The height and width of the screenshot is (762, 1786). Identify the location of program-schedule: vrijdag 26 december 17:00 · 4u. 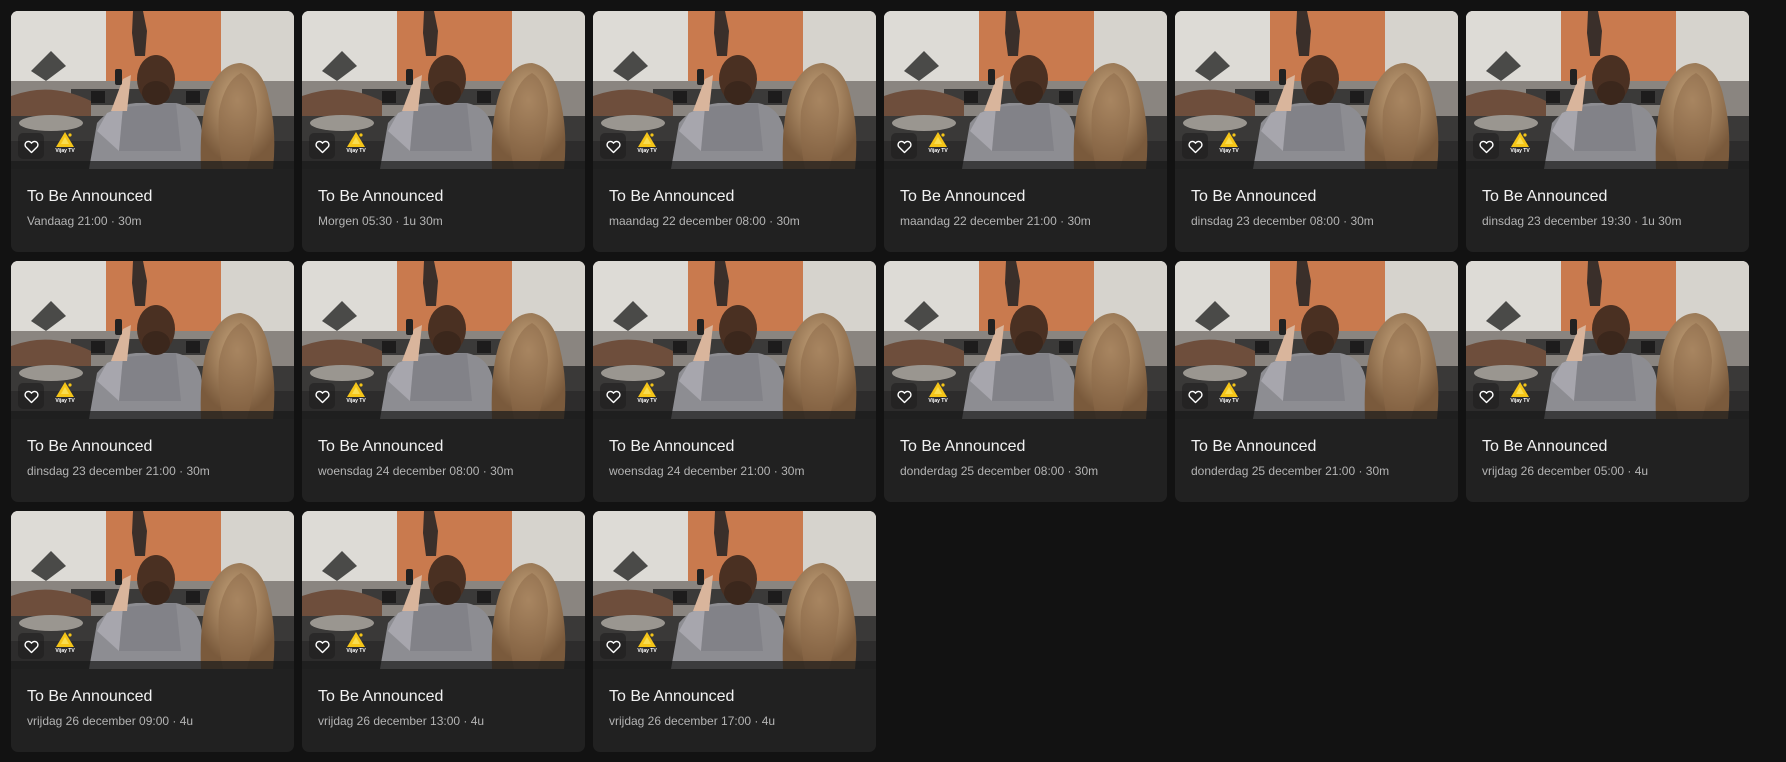
(692, 721).